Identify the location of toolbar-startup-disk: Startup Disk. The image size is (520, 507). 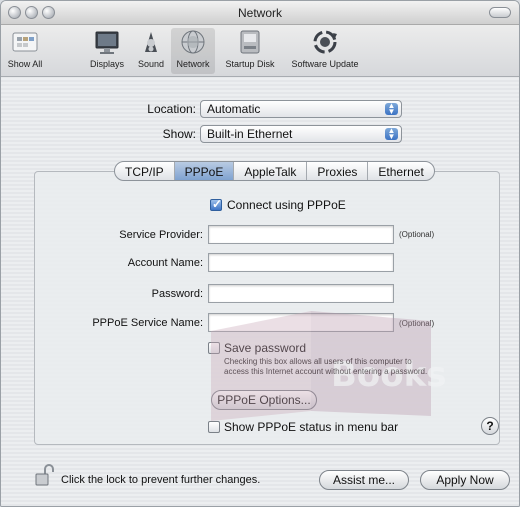
(250, 51).